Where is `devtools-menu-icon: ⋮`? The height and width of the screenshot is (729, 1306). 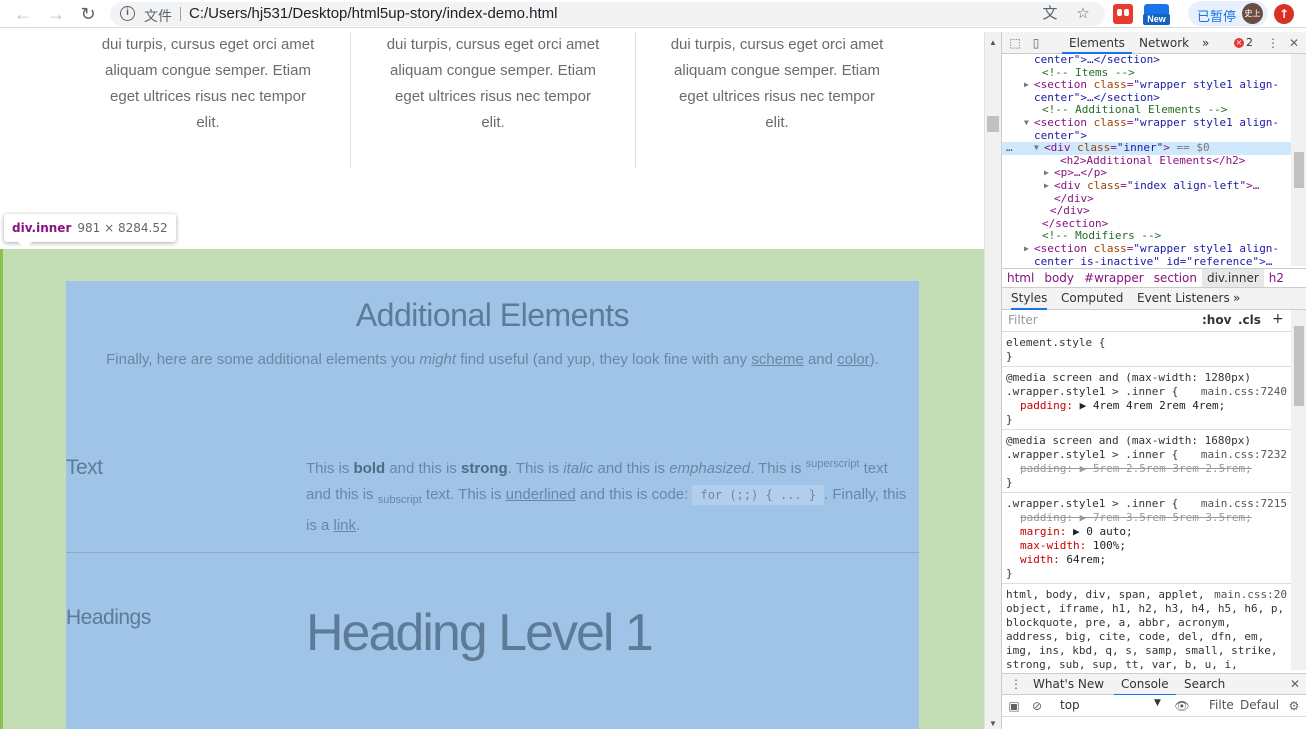 devtools-menu-icon: ⋮ is located at coordinates (1273, 43).